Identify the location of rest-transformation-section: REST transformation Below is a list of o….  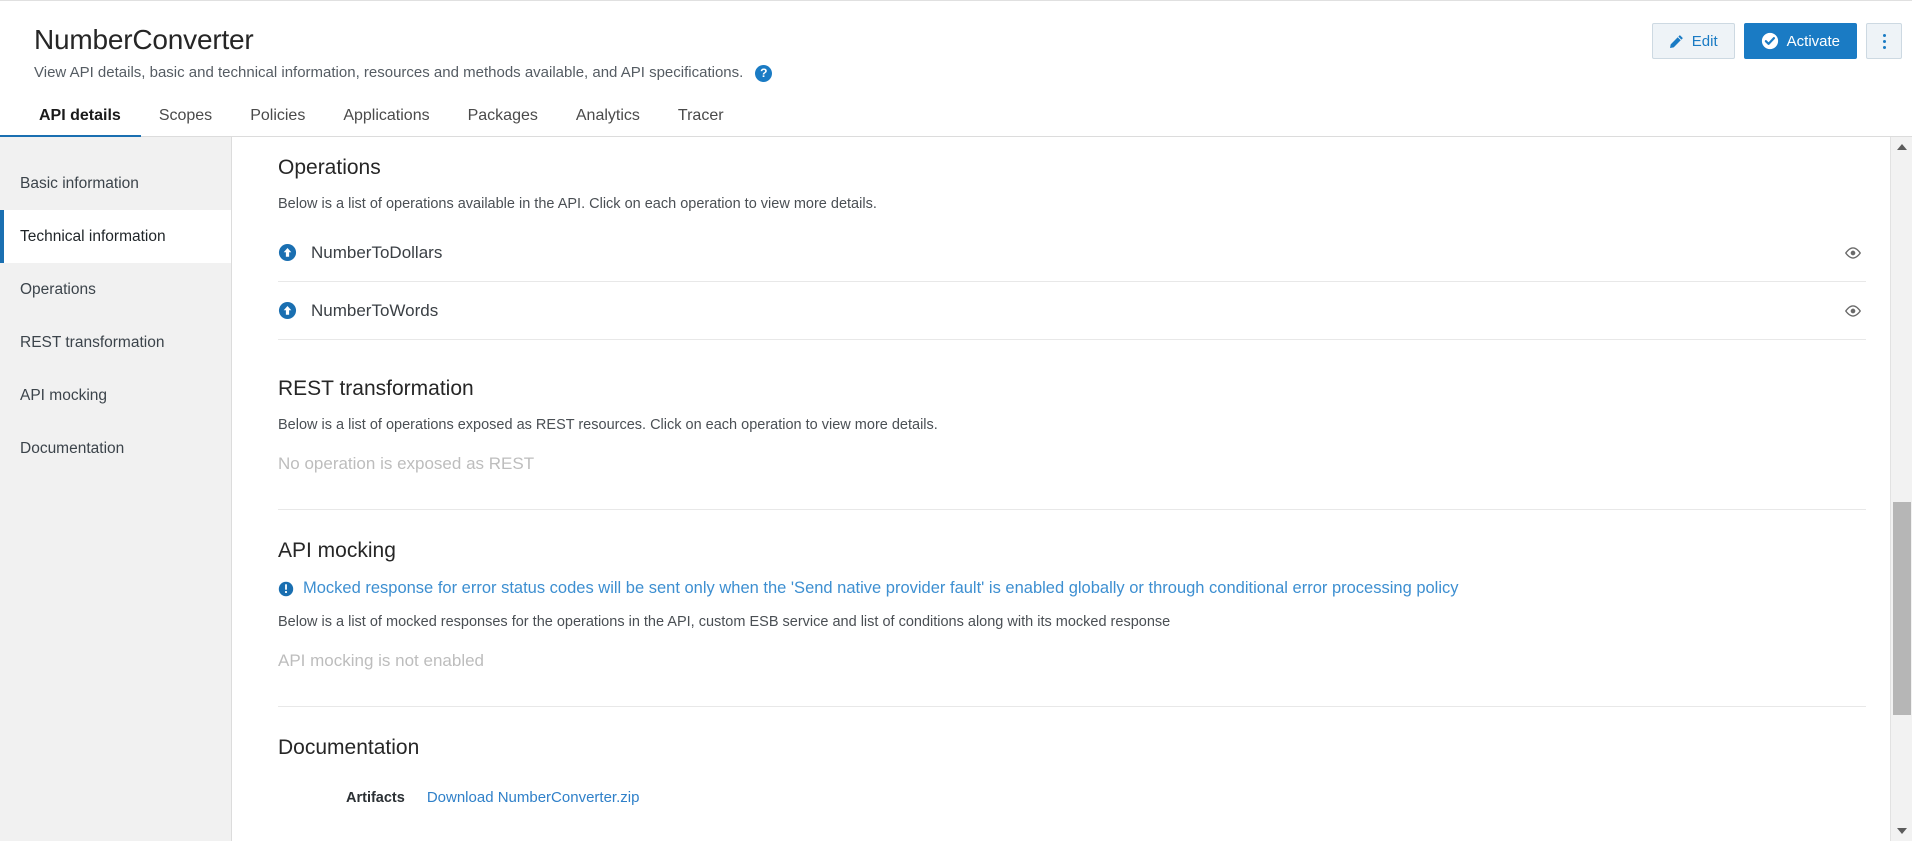
(1058, 425).